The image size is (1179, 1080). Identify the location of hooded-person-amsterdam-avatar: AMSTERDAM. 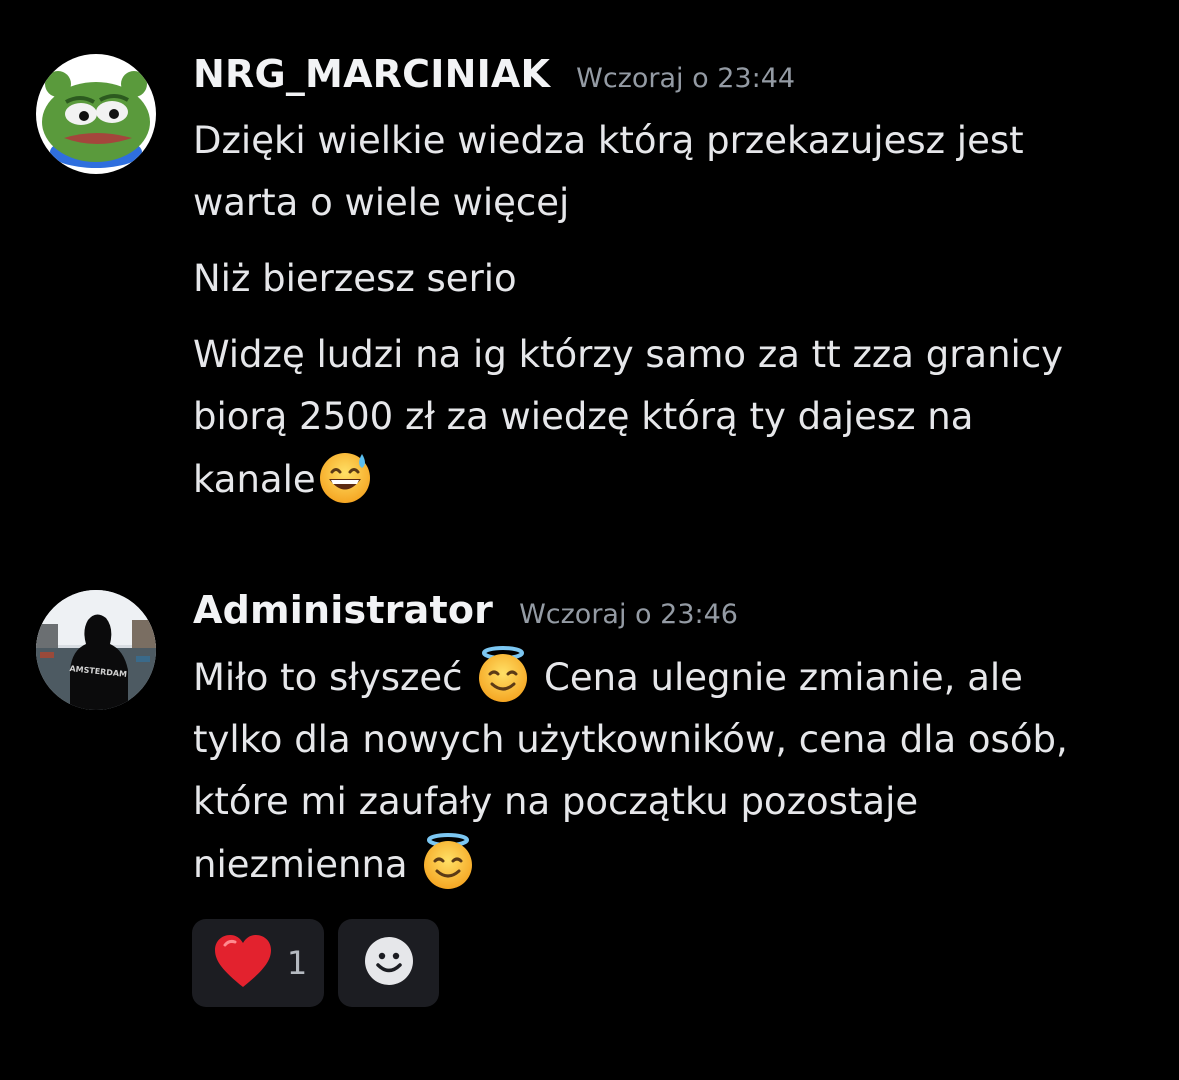
(96, 650).